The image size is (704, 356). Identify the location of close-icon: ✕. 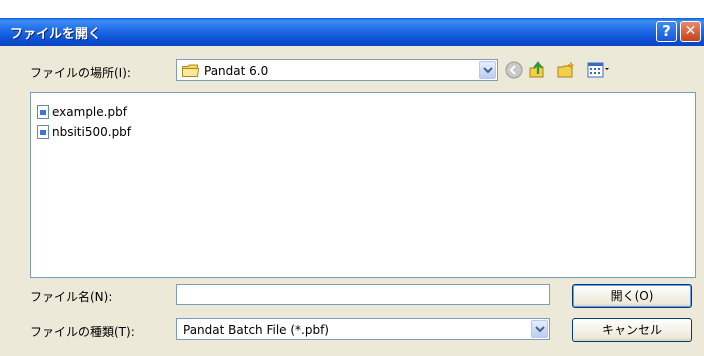
(690, 31).